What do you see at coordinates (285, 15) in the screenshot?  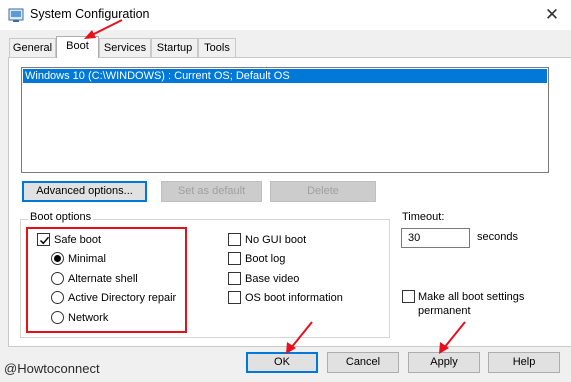 I see `title-bar: System Configuration ✕` at bounding box center [285, 15].